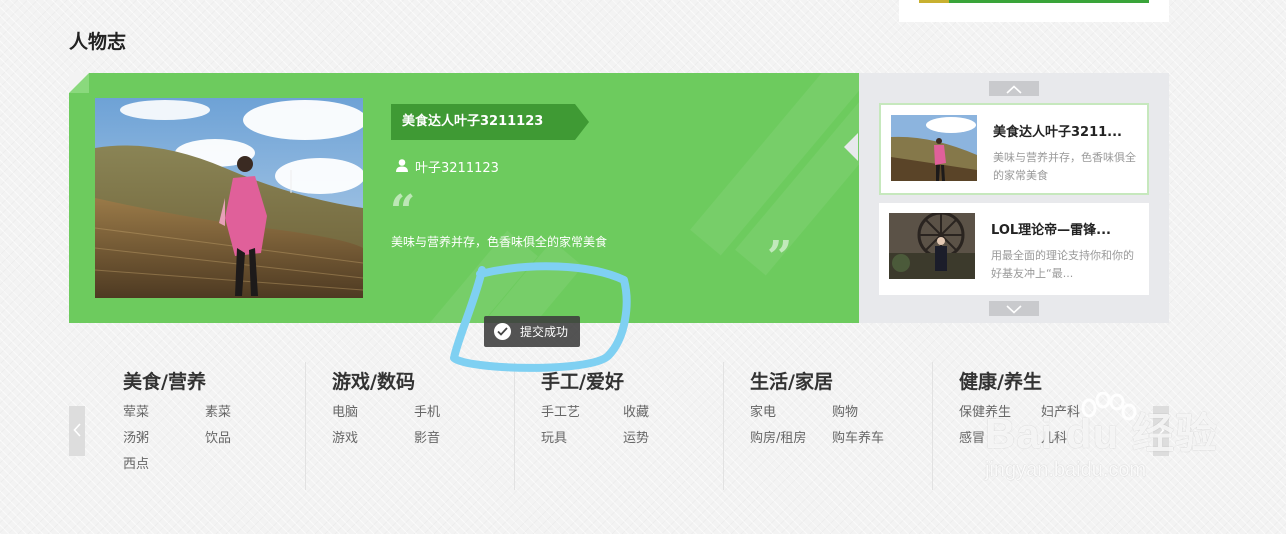 The height and width of the screenshot is (534, 1286). What do you see at coordinates (1000, 380) in the screenshot?
I see `category-title: 健康/养生` at bounding box center [1000, 380].